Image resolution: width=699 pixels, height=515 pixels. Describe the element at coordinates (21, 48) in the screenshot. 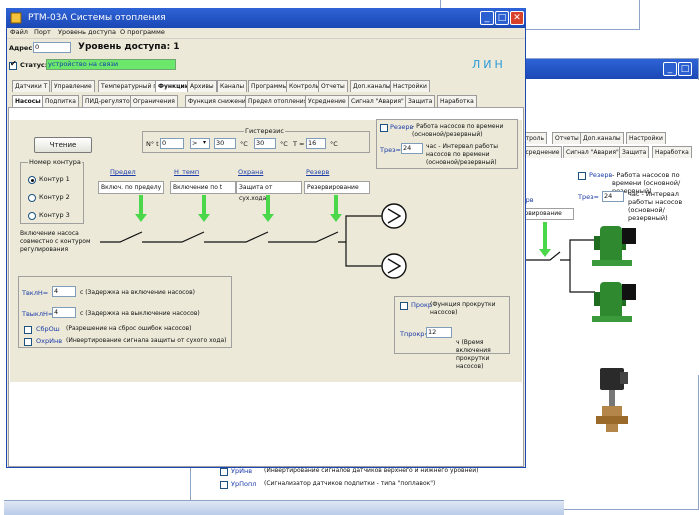

I see `address-label: Адрес` at that location.